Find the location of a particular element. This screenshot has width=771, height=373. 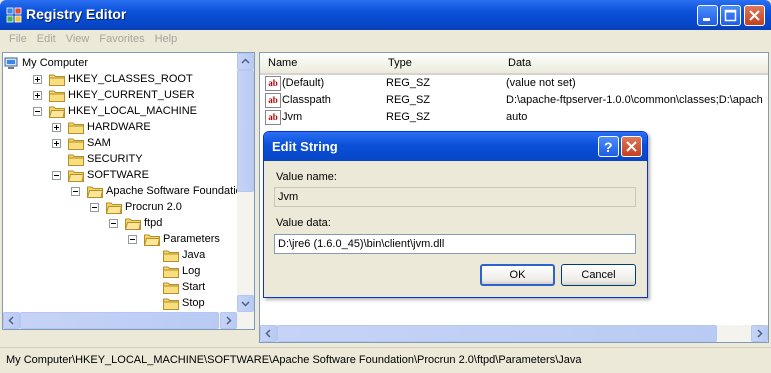

tree-item-label: SOFTWARE is located at coordinates (118, 175).